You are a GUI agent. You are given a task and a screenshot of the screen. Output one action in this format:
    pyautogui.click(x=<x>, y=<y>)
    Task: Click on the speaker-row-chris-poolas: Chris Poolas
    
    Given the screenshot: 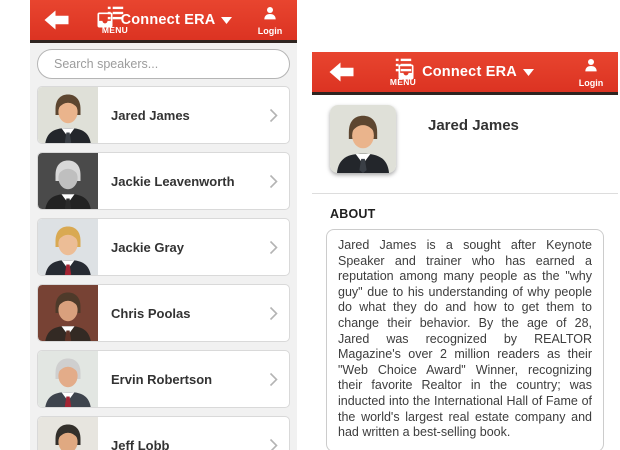 What is the action you would take?
    pyautogui.click(x=163, y=313)
    